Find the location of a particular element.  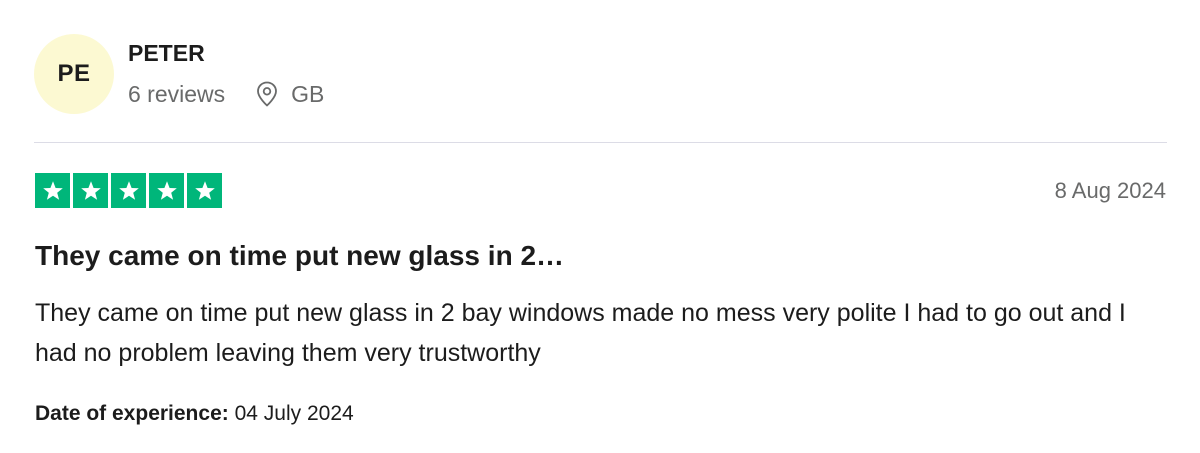

reviewer-country: GB is located at coordinates (308, 93).